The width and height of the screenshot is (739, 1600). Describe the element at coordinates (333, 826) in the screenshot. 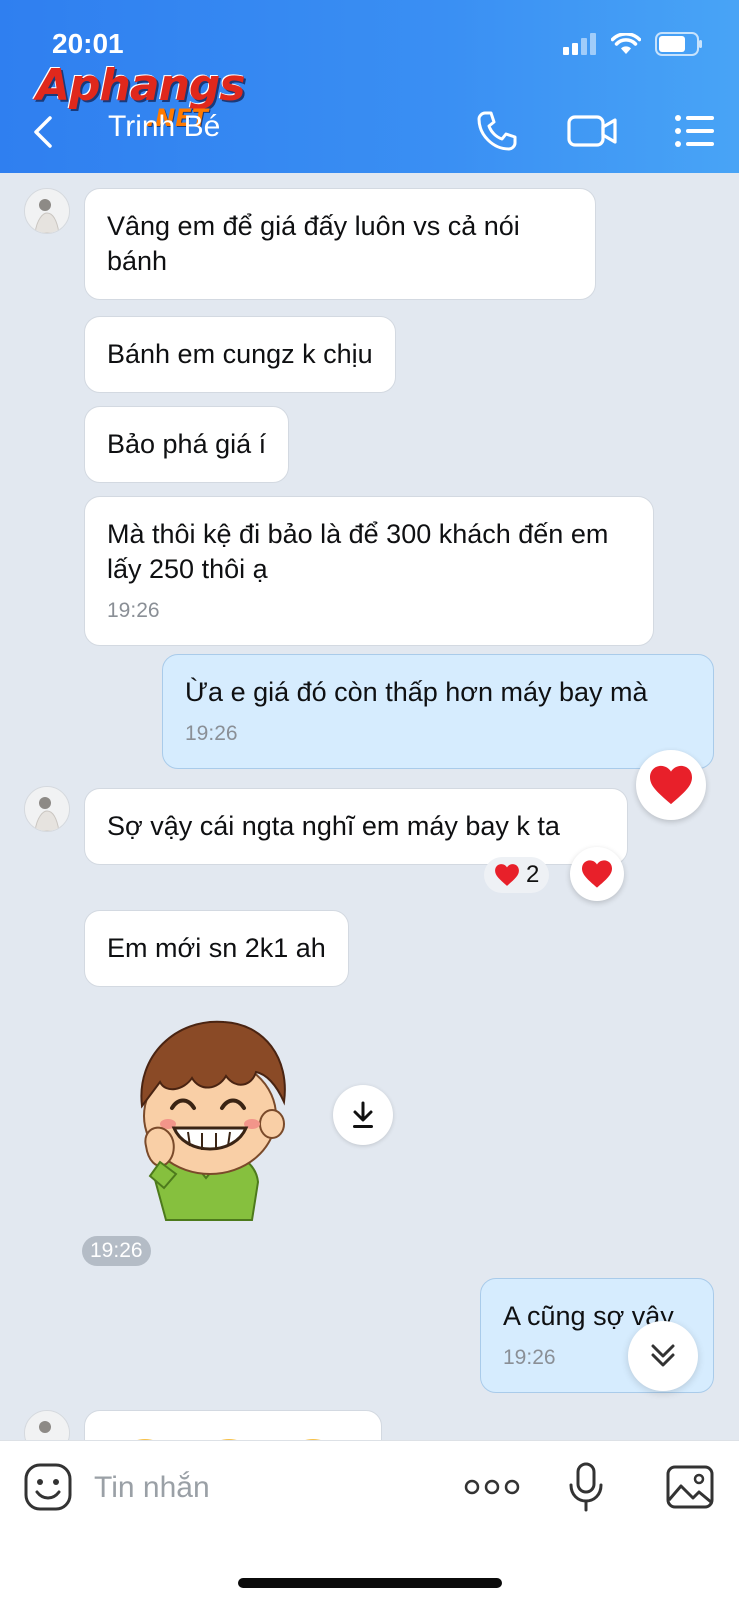

I see `message-text: Sợ vậy cái ngta nghĩ em máy bay k ta` at that location.